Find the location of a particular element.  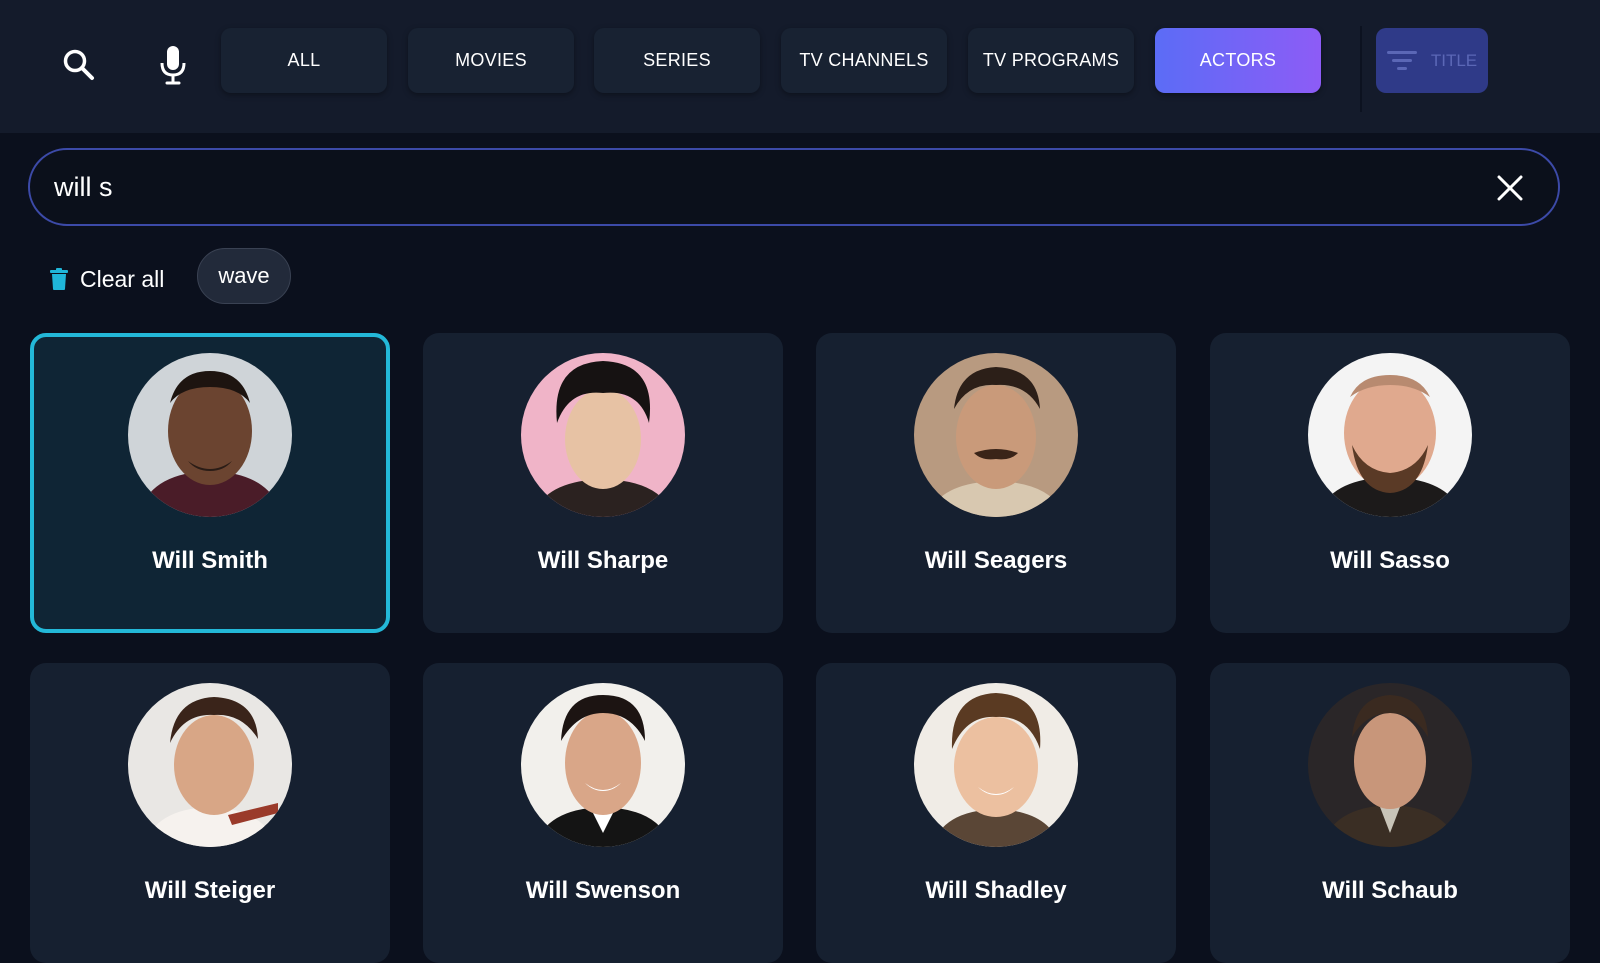

tab-label: TV PROGRAMS is located at coordinates (1051, 60).